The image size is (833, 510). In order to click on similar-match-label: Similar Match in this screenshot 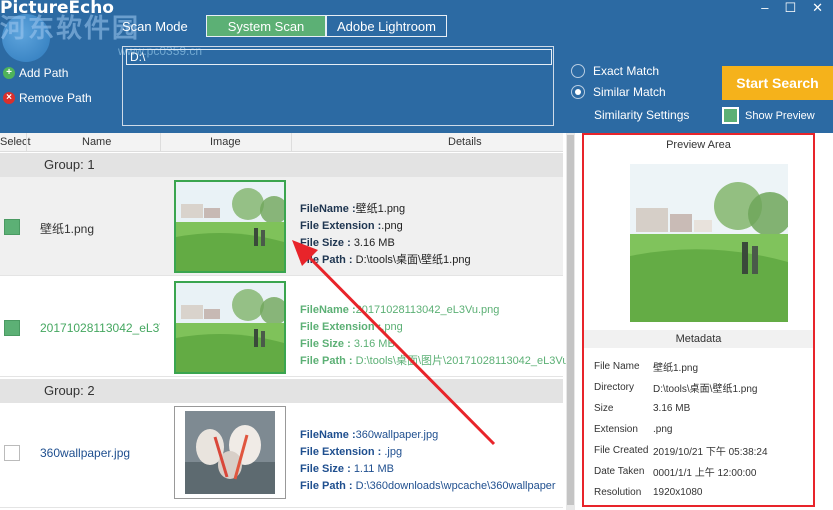, I will do `click(629, 92)`.